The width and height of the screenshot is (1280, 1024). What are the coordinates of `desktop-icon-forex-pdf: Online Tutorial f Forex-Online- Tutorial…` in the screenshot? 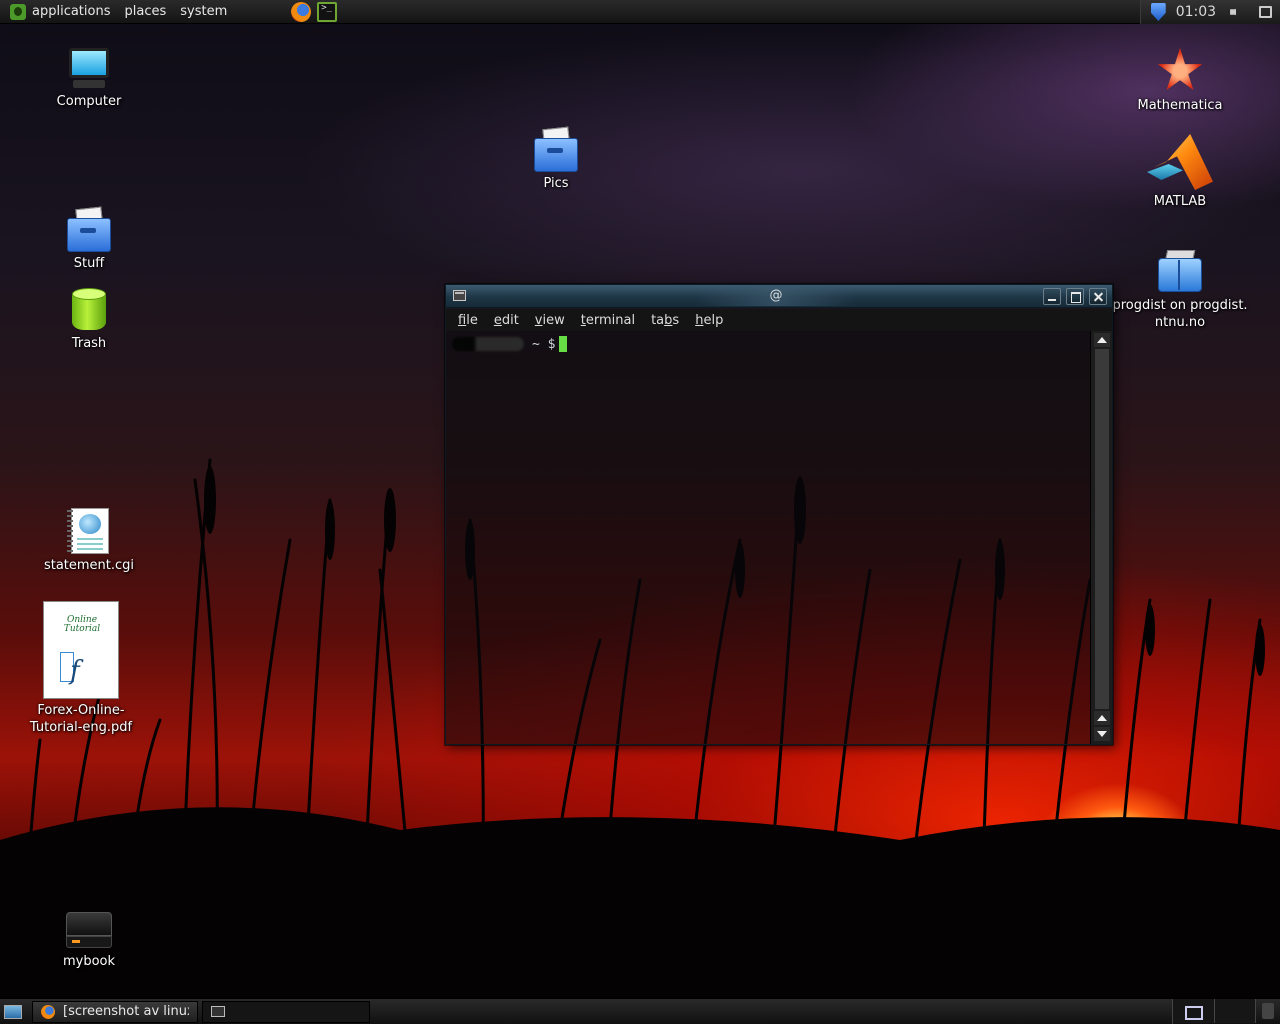 It's located at (81, 668).